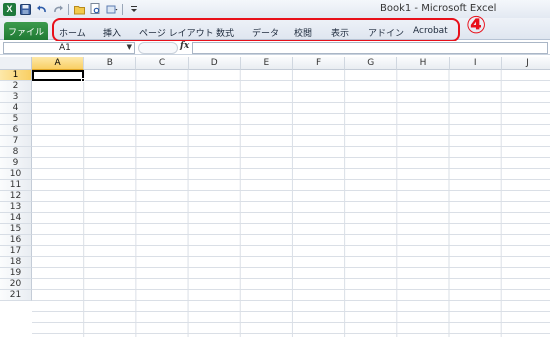  Describe the element at coordinates (41, 9) in the screenshot. I see `undo-icon` at that location.